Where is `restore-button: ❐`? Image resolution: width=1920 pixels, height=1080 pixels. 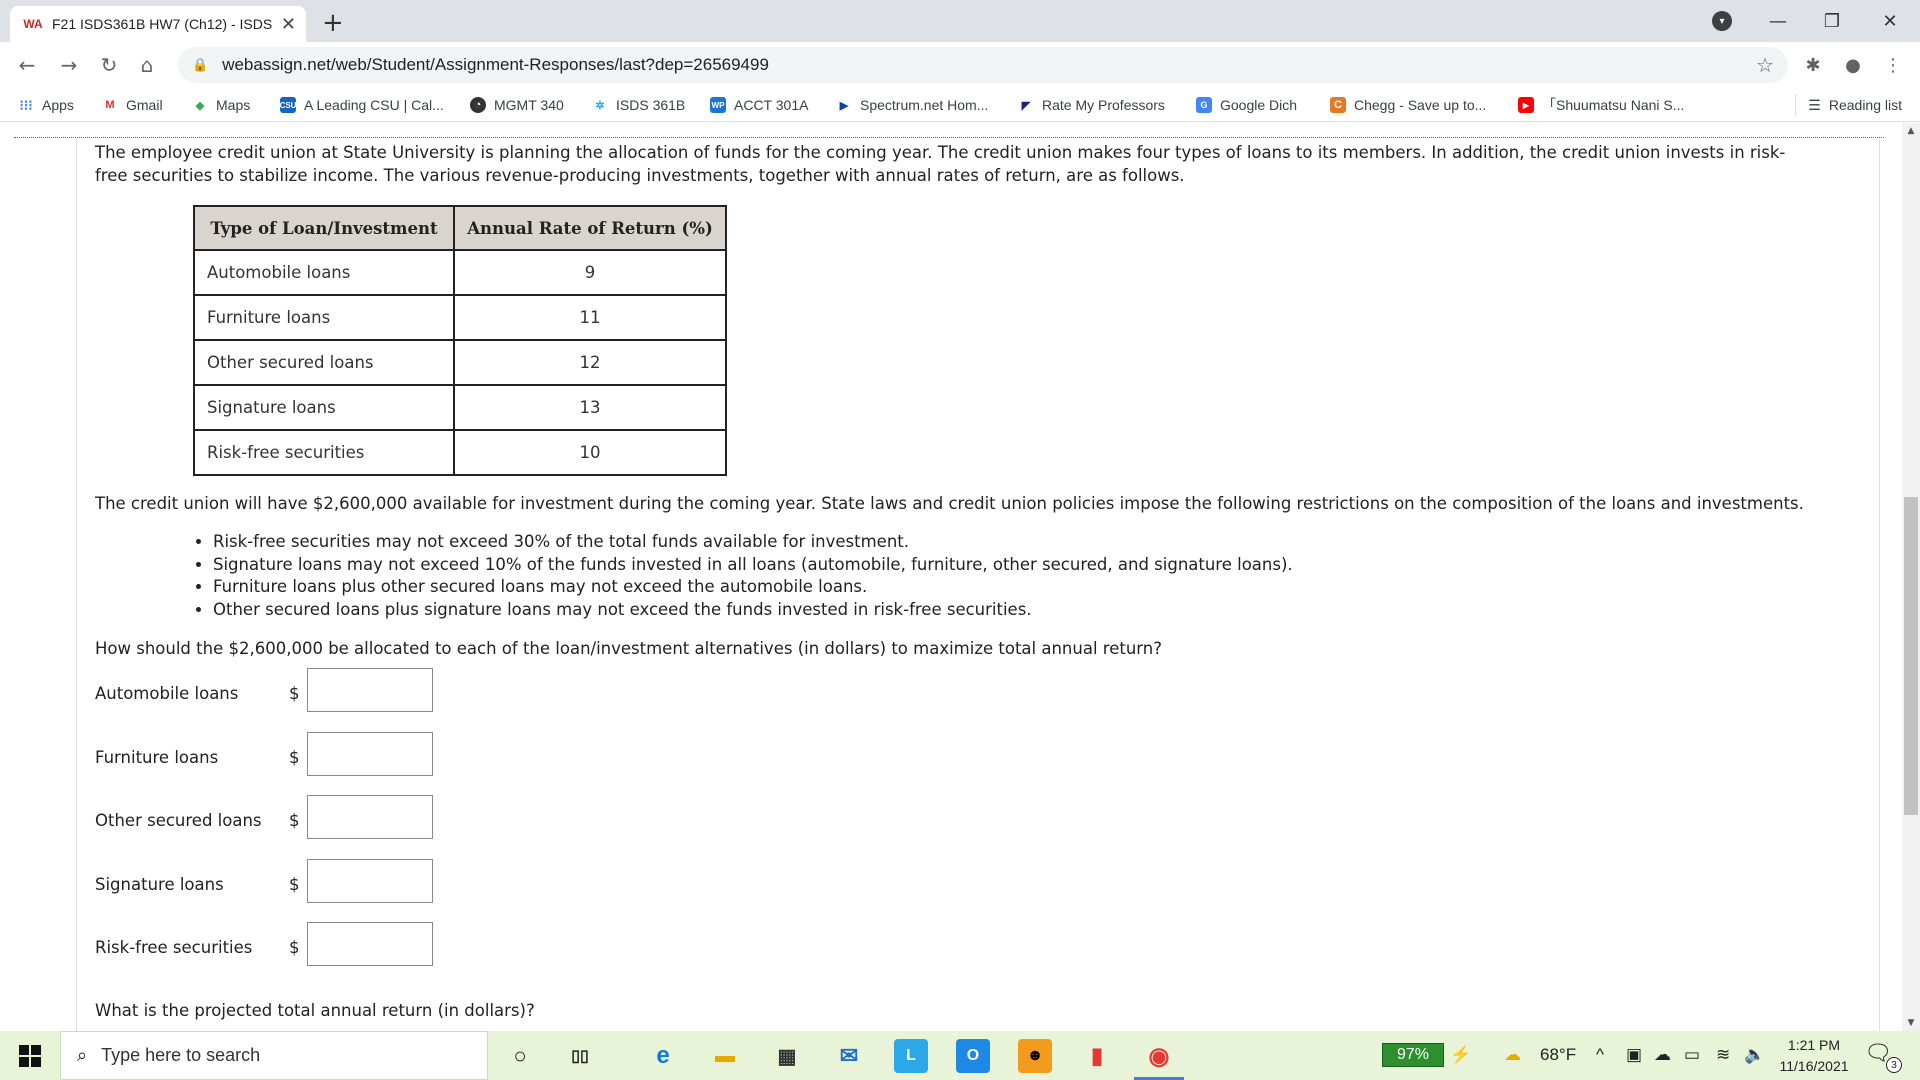 restore-button: ❐ is located at coordinates (1832, 21).